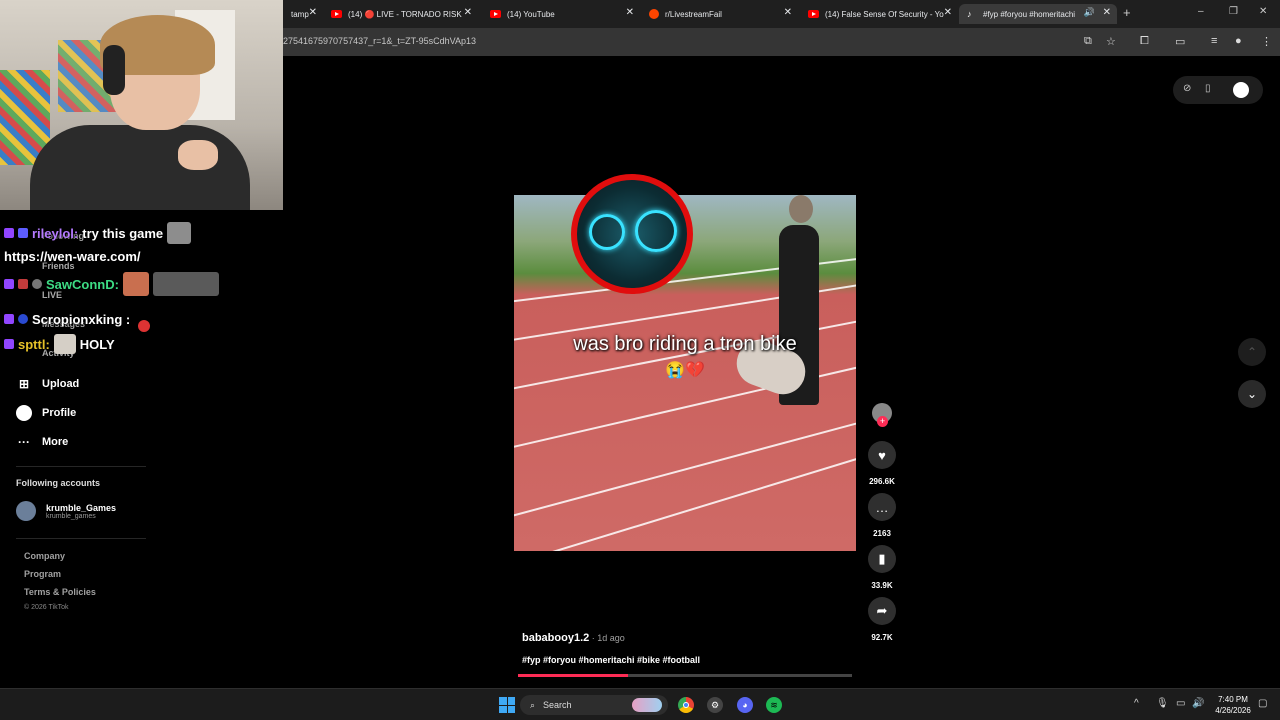 The width and height of the screenshot is (1280, 720). I want to click on sidebar-item-profile: Profile, so click(46, 413).